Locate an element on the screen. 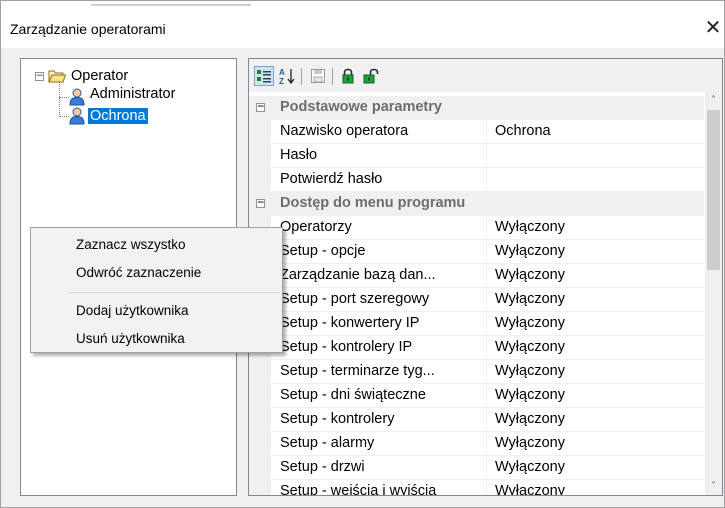  tree-node-label-selected: Ochrona is located at coordinates (118, 116).